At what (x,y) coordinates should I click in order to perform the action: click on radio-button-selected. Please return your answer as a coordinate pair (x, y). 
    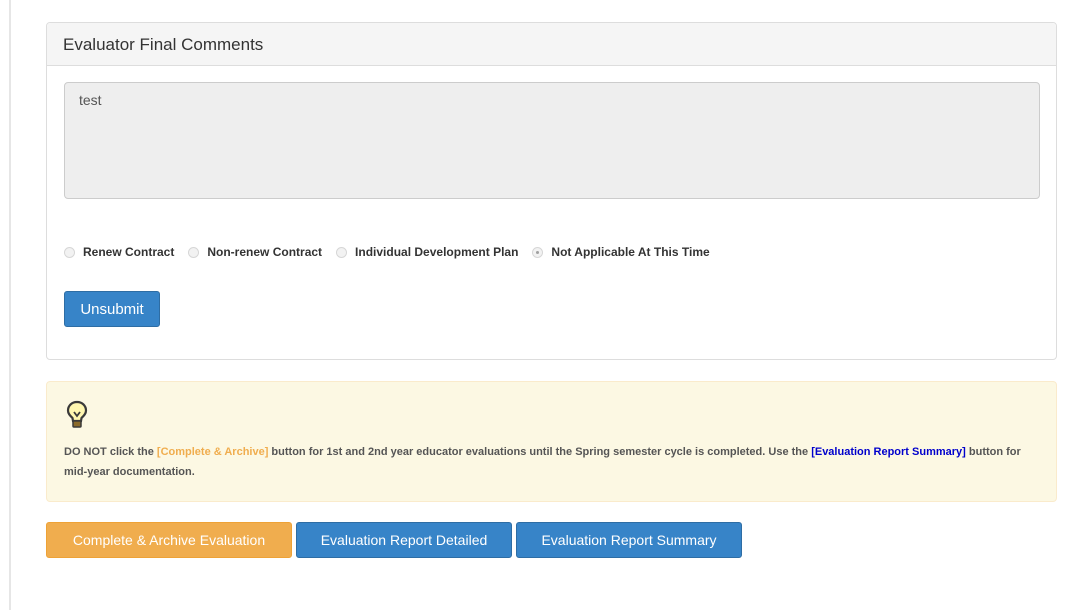
    Looking at the image, I should click on (538, 252).